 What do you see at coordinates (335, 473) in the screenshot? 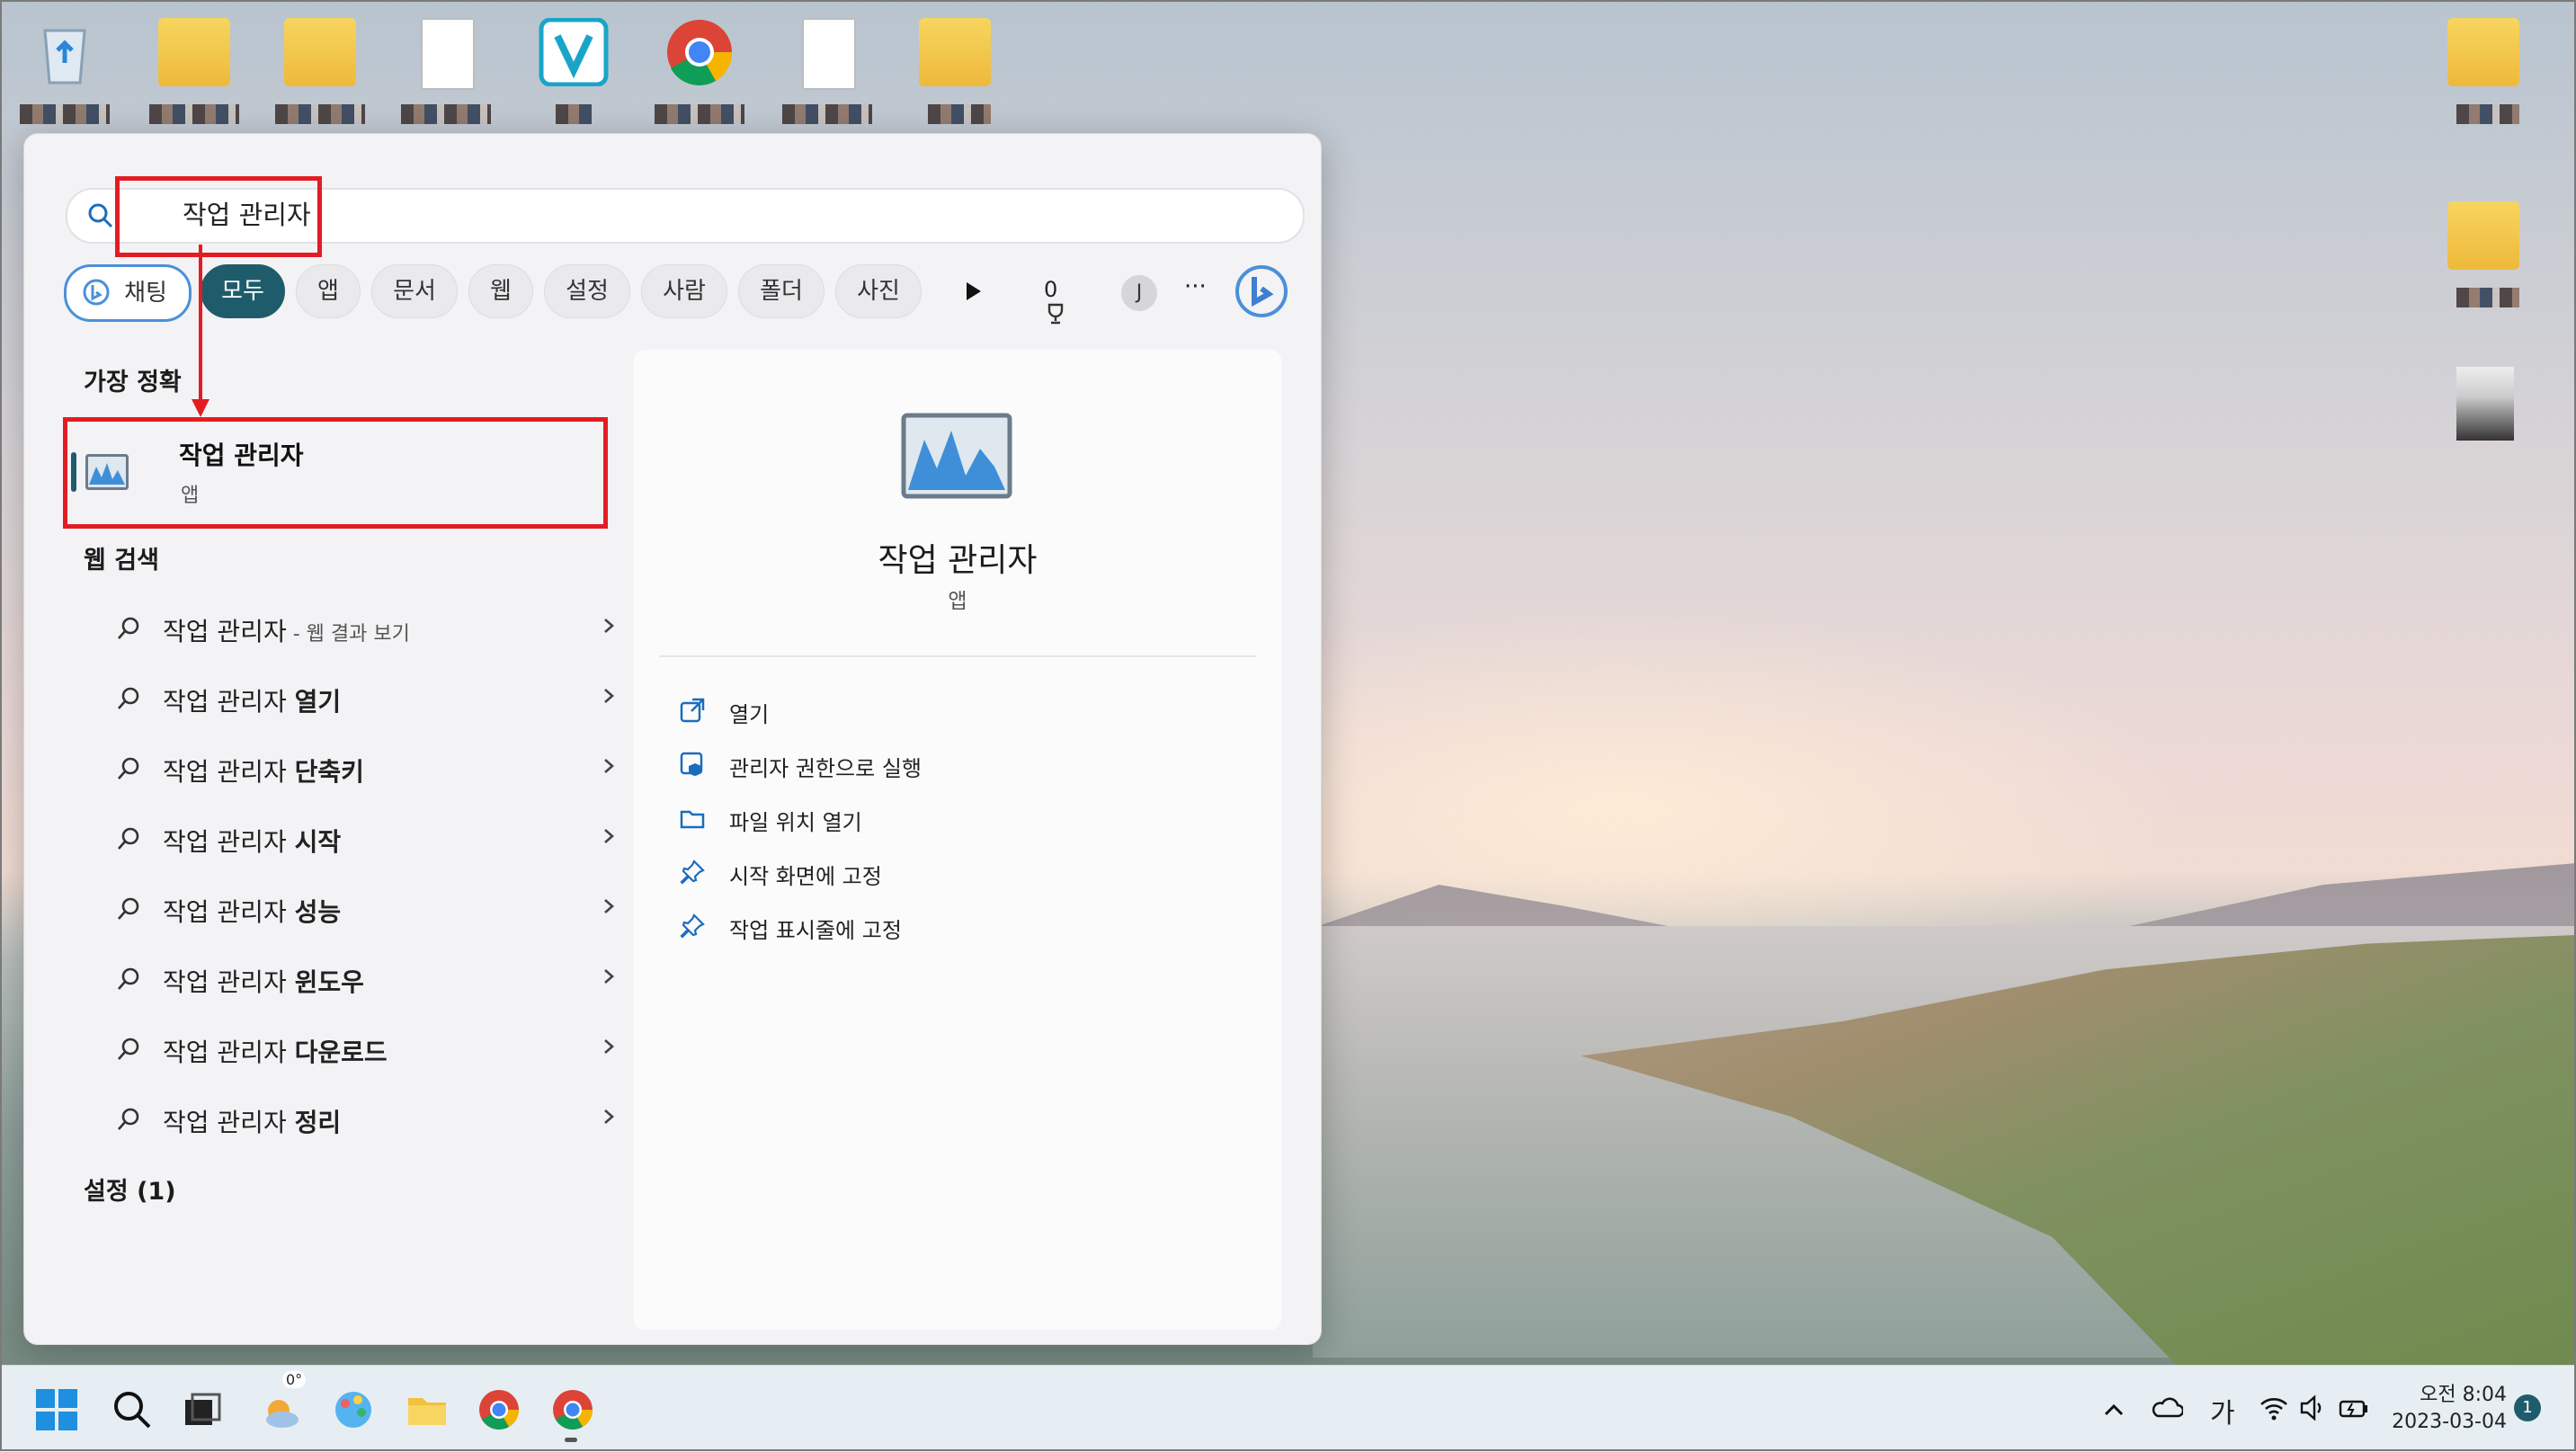
I see `annotation-result-highlight` at bounding box center [335, 473].